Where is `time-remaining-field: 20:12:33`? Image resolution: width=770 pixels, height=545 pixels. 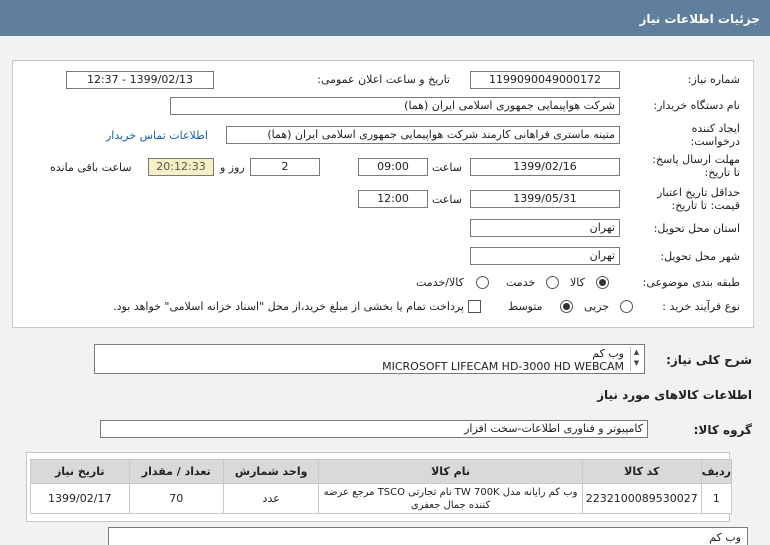 time-remaining-field: 20:12:33 is located at coordinates (181, 167).